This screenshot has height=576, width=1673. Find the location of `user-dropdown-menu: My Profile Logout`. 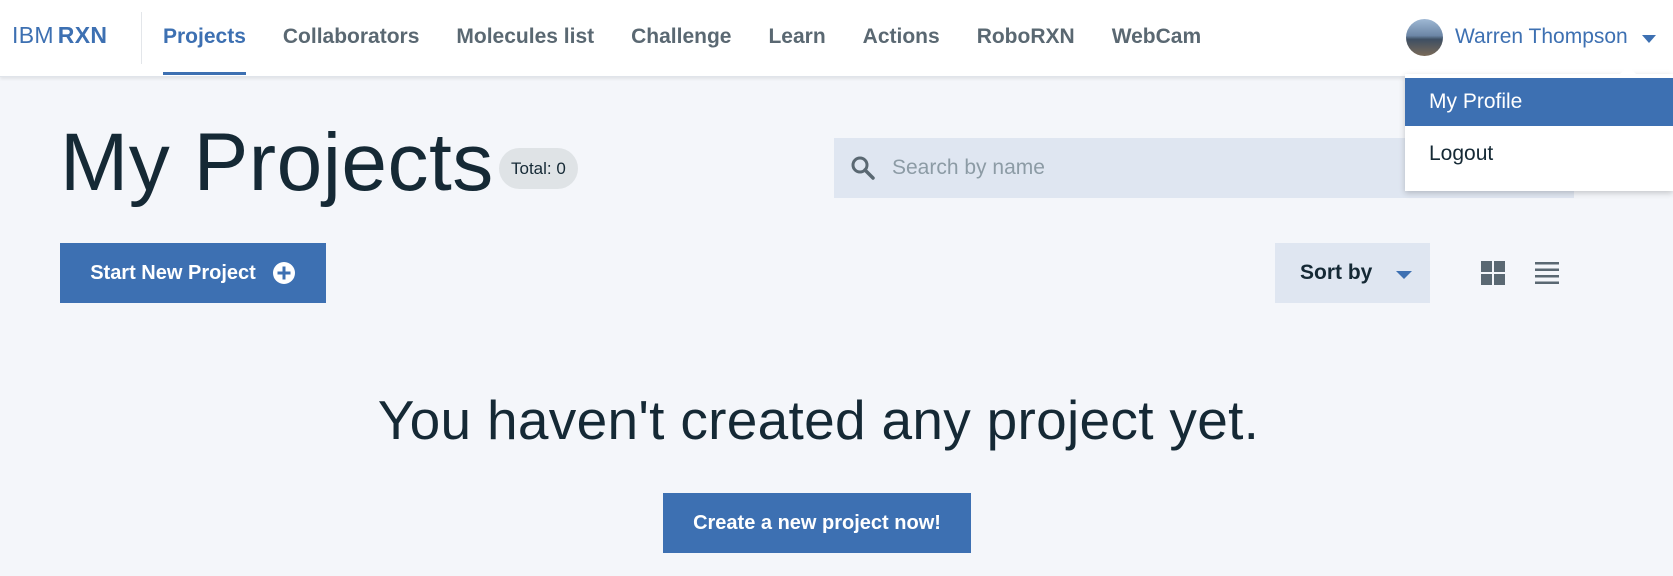

user-dropdown-menu: My Profile Logout is located at coordinates (1539, 128).